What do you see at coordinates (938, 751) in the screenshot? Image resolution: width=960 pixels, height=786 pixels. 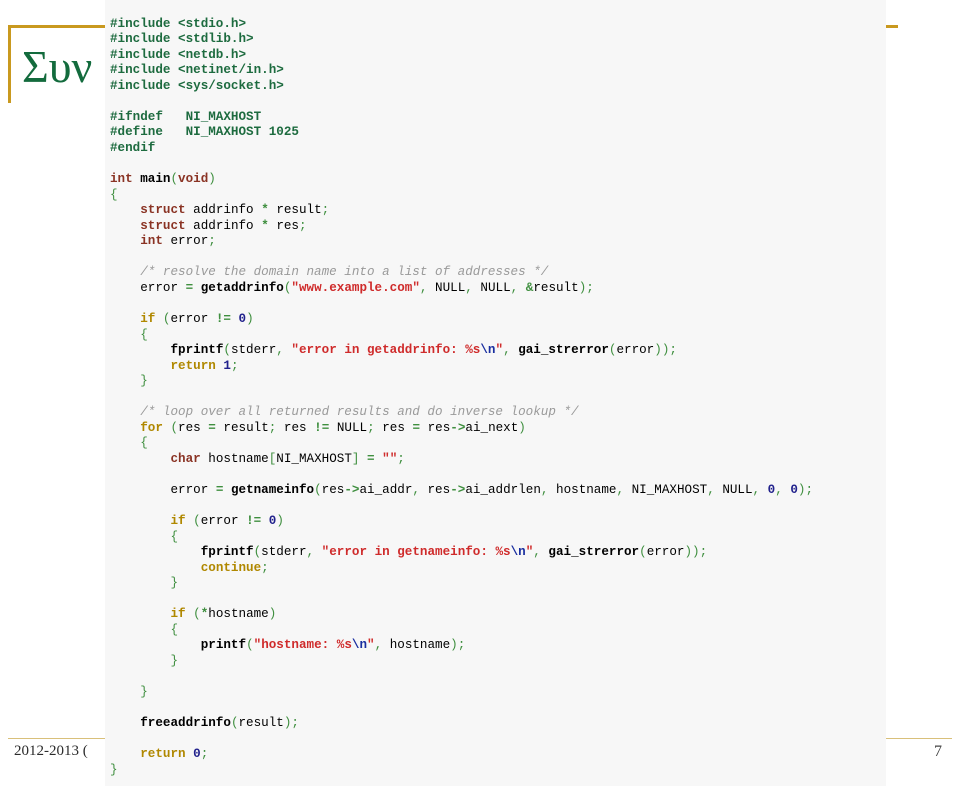 I see `slide-page-number: 7` at bounding box center [938, 751].